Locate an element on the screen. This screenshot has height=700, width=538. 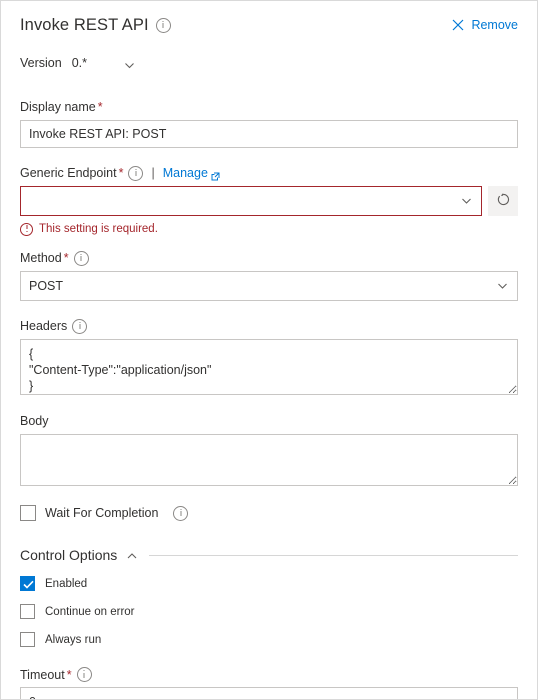
control-options-divider is located at coordinates (333, 555).